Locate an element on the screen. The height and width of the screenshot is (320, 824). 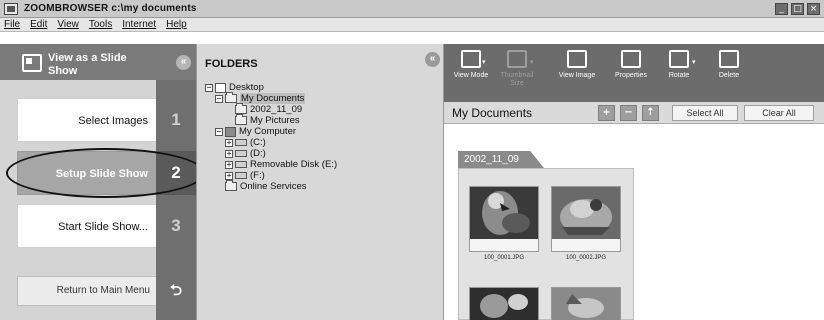
tree-item-my-documents: − My Documents is located at coordinates (276, 98).